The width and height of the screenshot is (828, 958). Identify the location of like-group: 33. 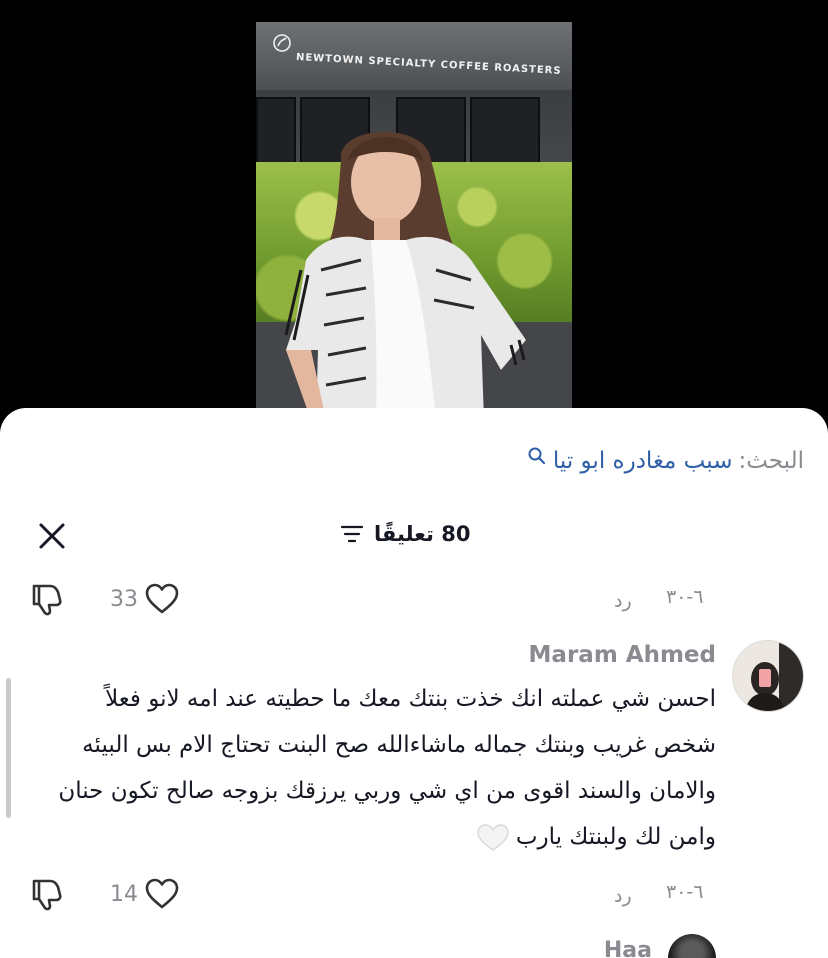
(145, 599).